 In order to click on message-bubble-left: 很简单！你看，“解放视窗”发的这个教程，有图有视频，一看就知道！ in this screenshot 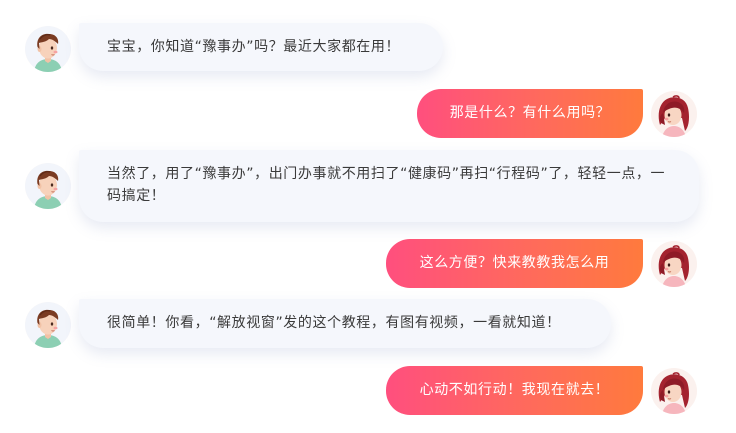, I will do `click(345, 323)`.